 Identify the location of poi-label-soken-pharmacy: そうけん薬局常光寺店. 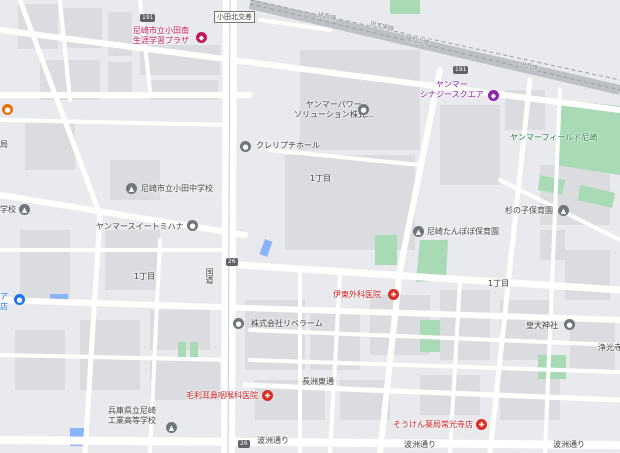
(433, 425).